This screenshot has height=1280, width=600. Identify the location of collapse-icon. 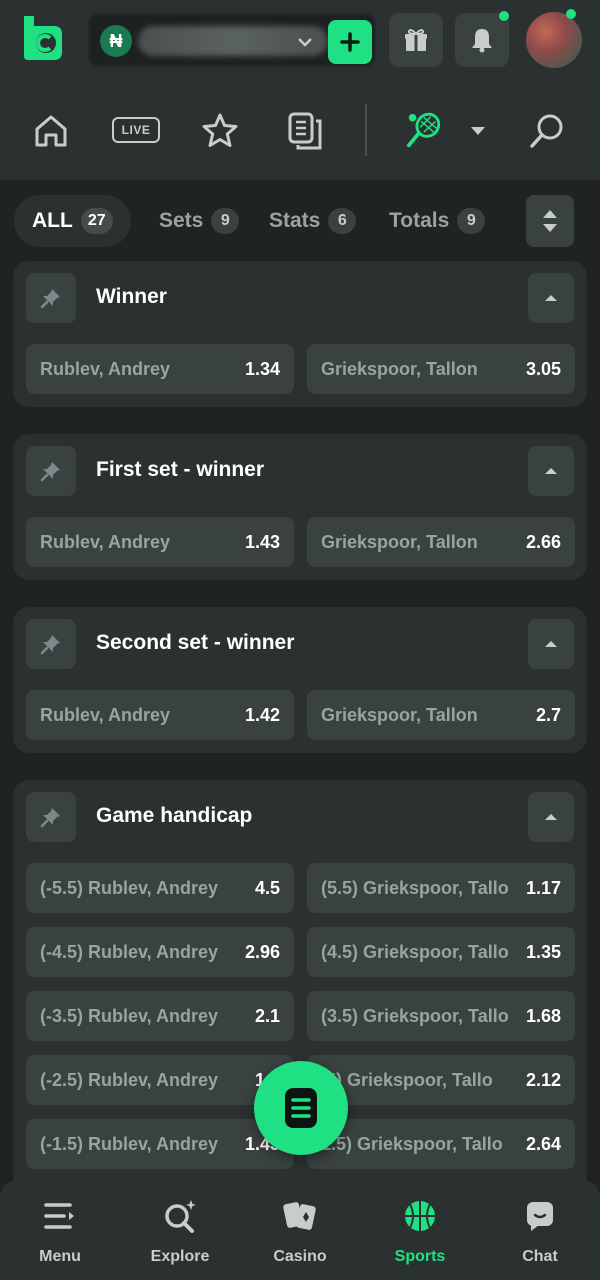
(550, 221).